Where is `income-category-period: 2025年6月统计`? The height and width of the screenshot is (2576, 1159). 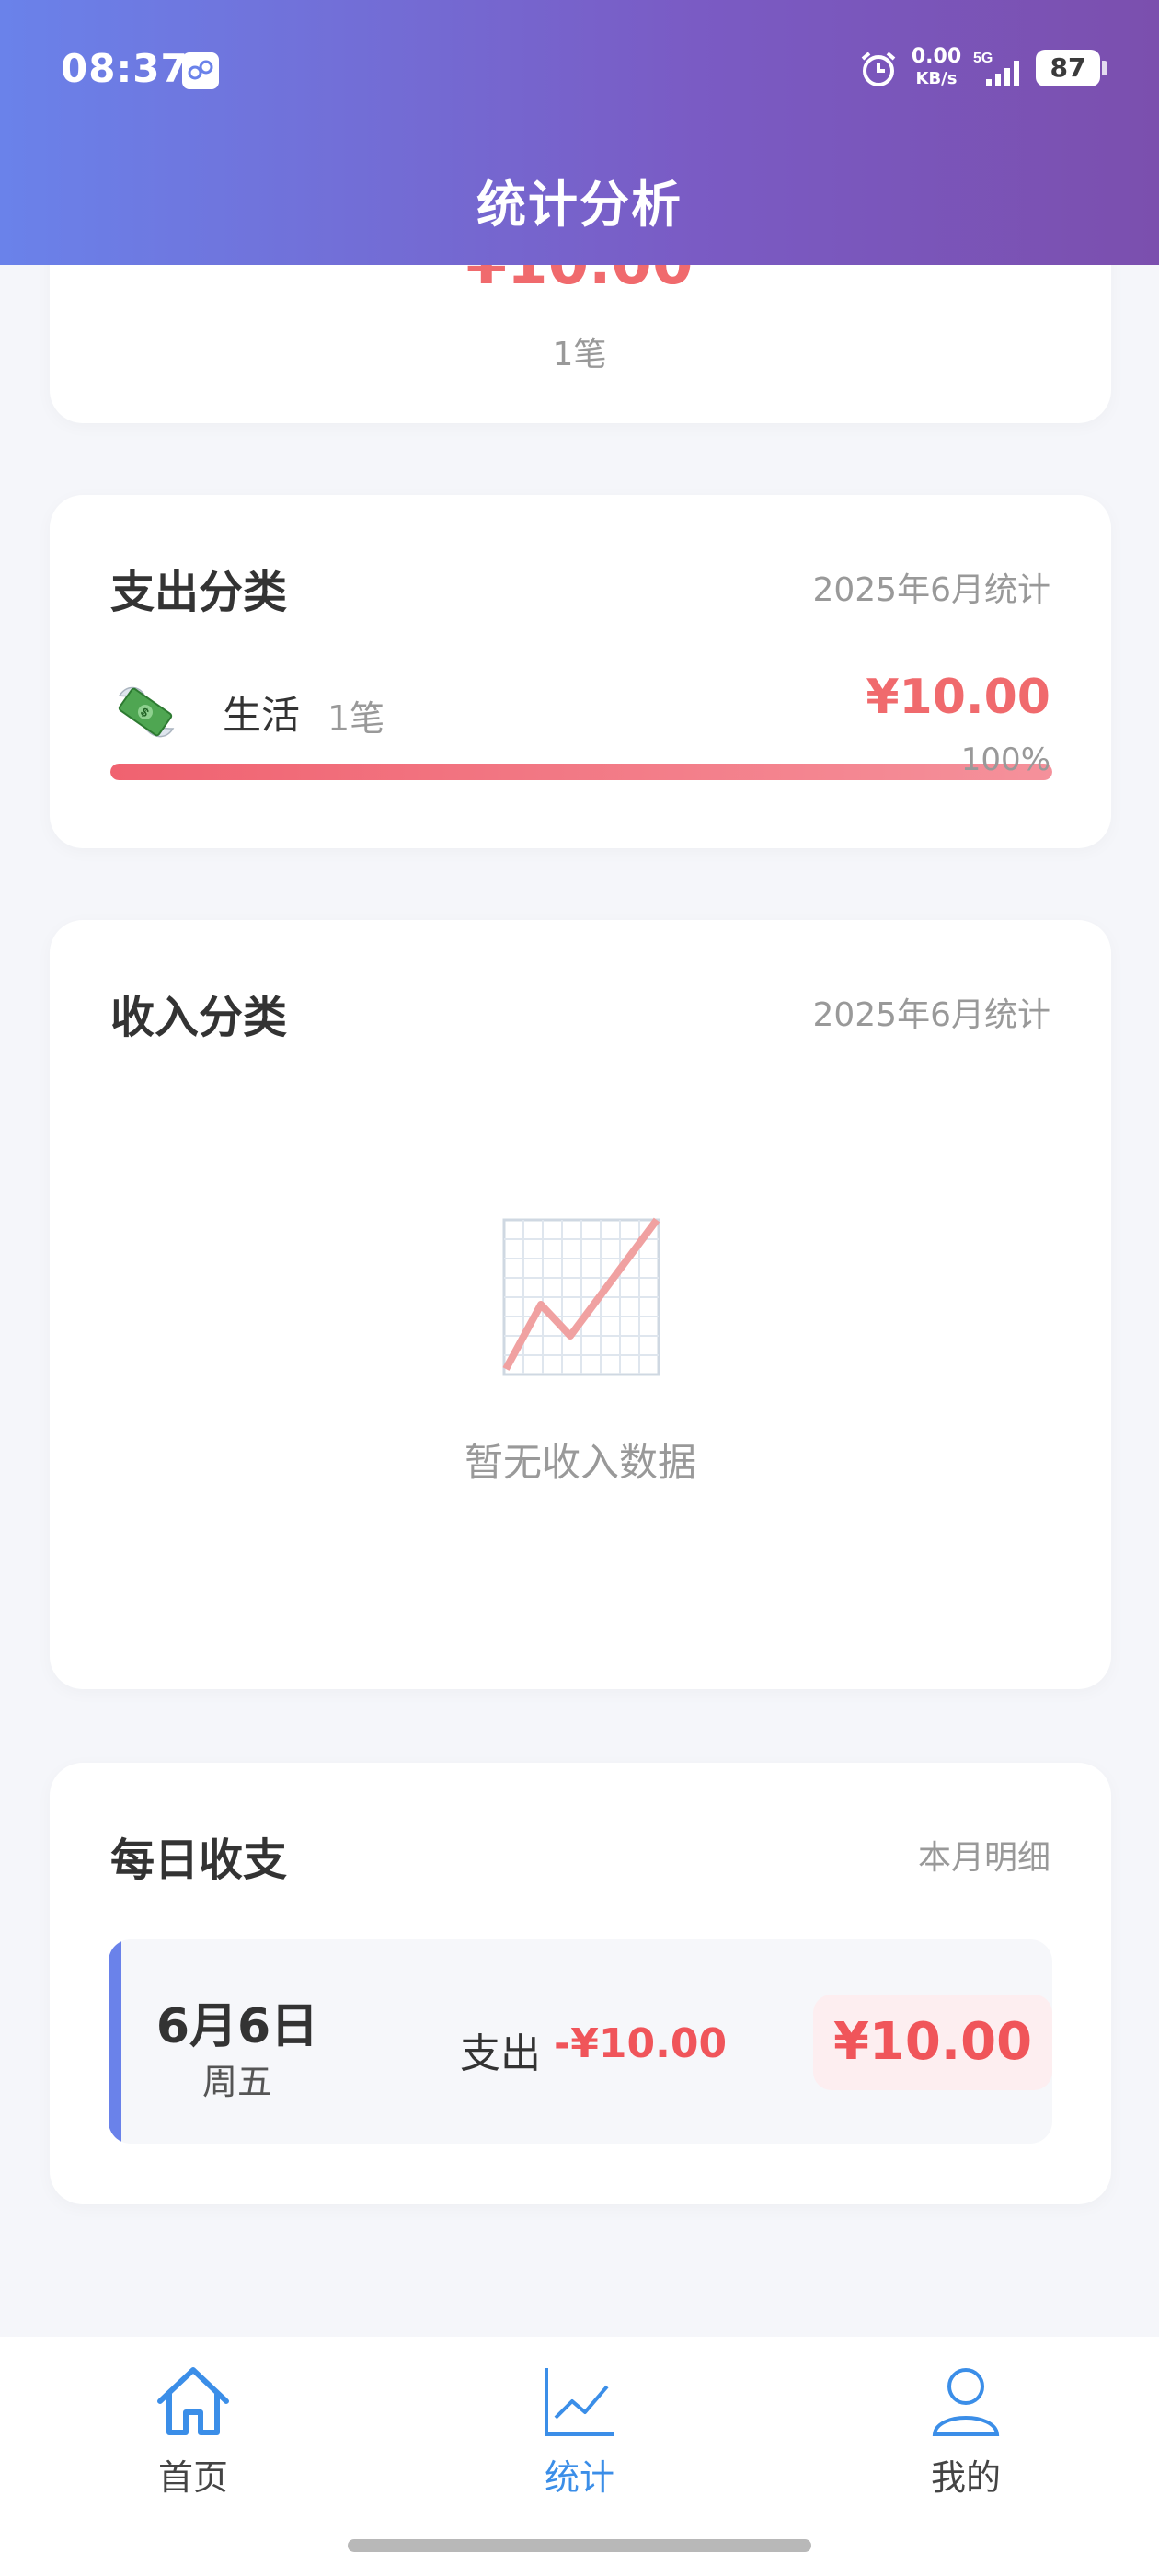 income-category-period: 2025年6月统计 is located at coordinates (931, 1015).